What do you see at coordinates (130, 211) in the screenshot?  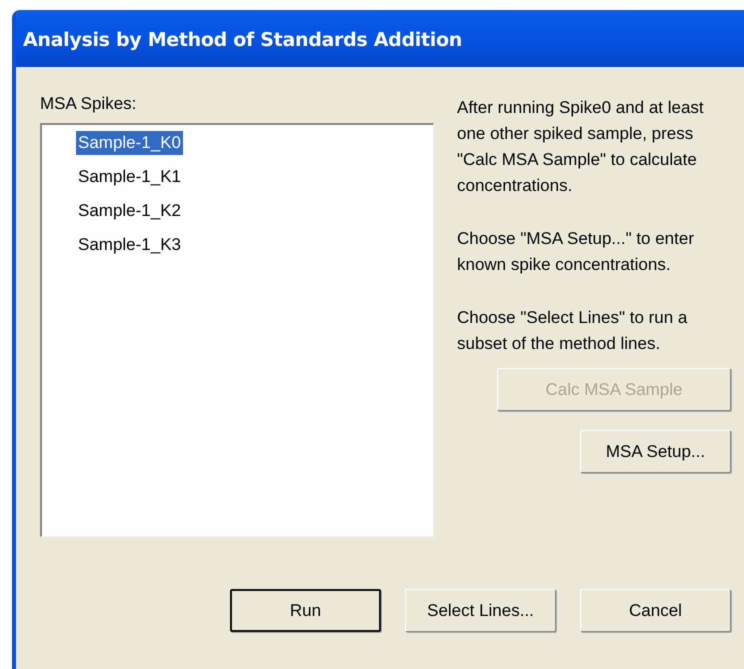 I see `list-item: Sample-1_K2` at bounding box center [130, 211].